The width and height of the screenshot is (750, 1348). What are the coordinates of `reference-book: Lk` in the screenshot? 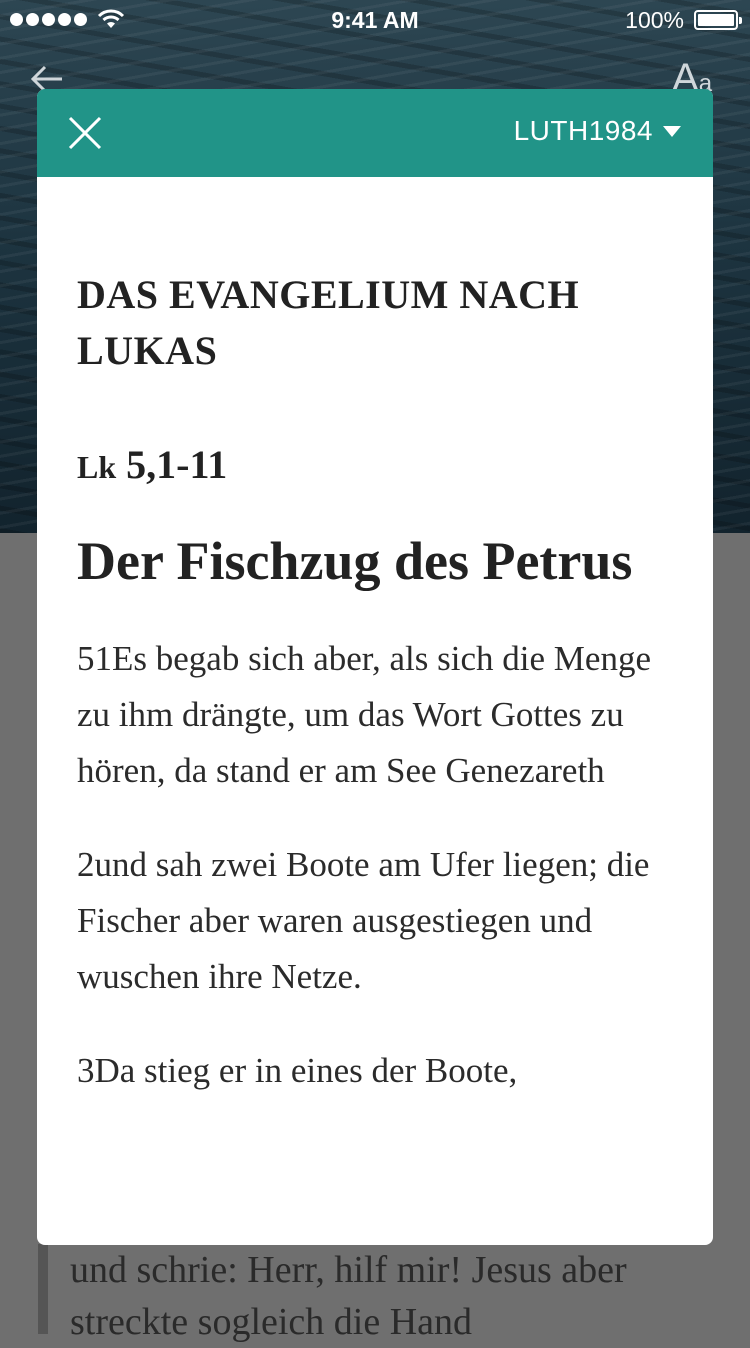 It's located at (97, 467).